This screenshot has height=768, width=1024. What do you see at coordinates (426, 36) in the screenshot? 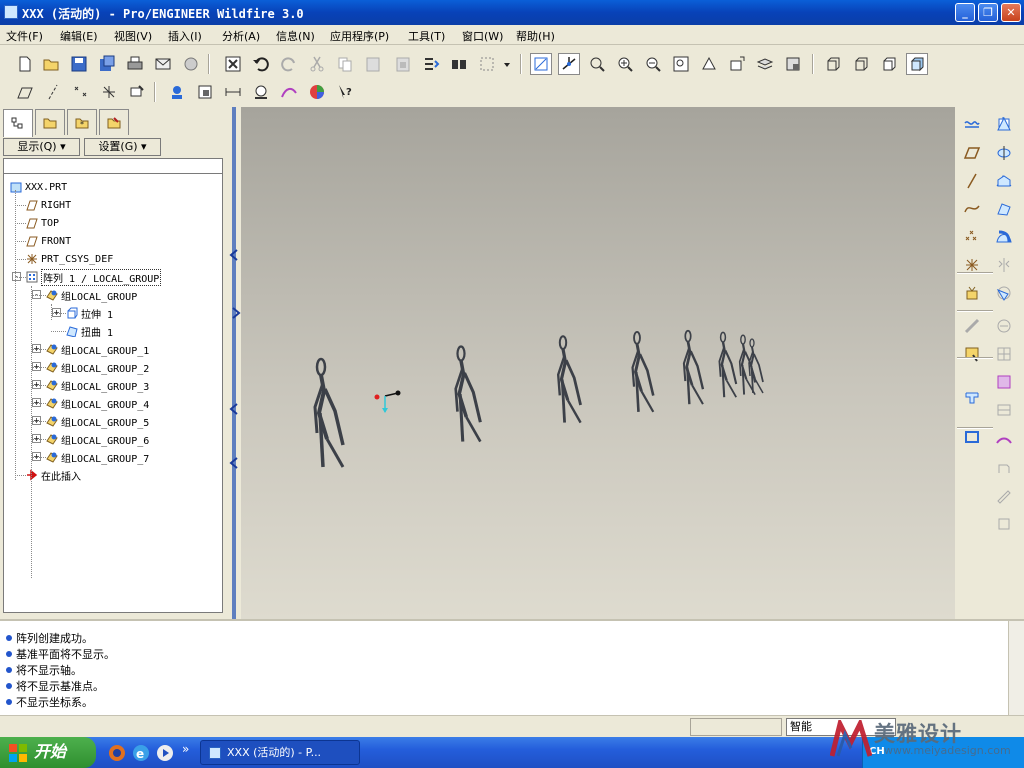
I see `menu-tools: 工具(T)` at bounding box center [426, 36].